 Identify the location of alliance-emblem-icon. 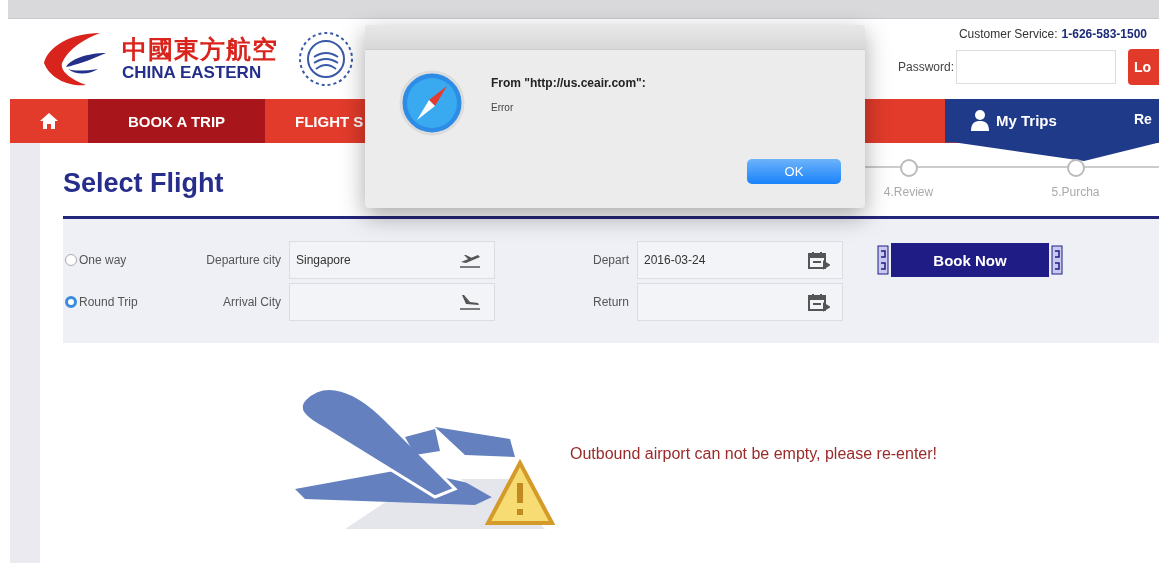
(326, 59).